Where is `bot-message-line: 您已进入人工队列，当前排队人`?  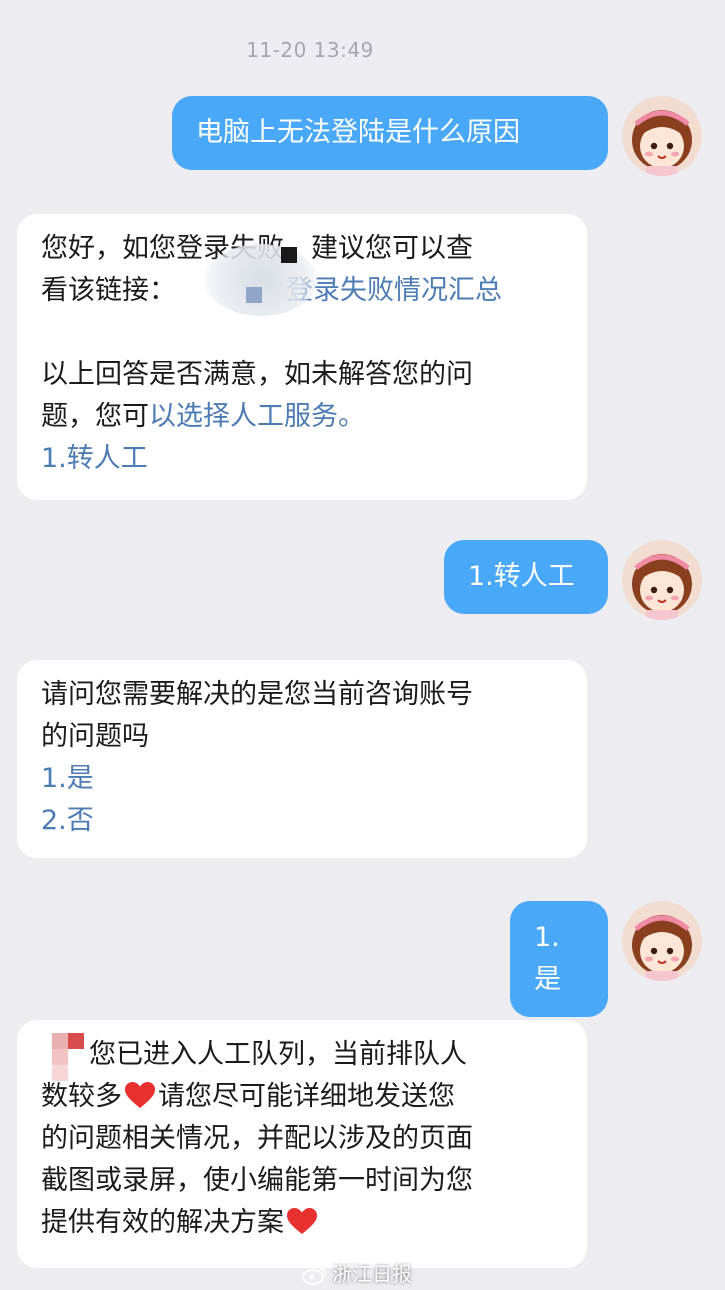 bot-message-line: 您已进入人工队列，当前排队人 is located at coordinates (278, 1054).